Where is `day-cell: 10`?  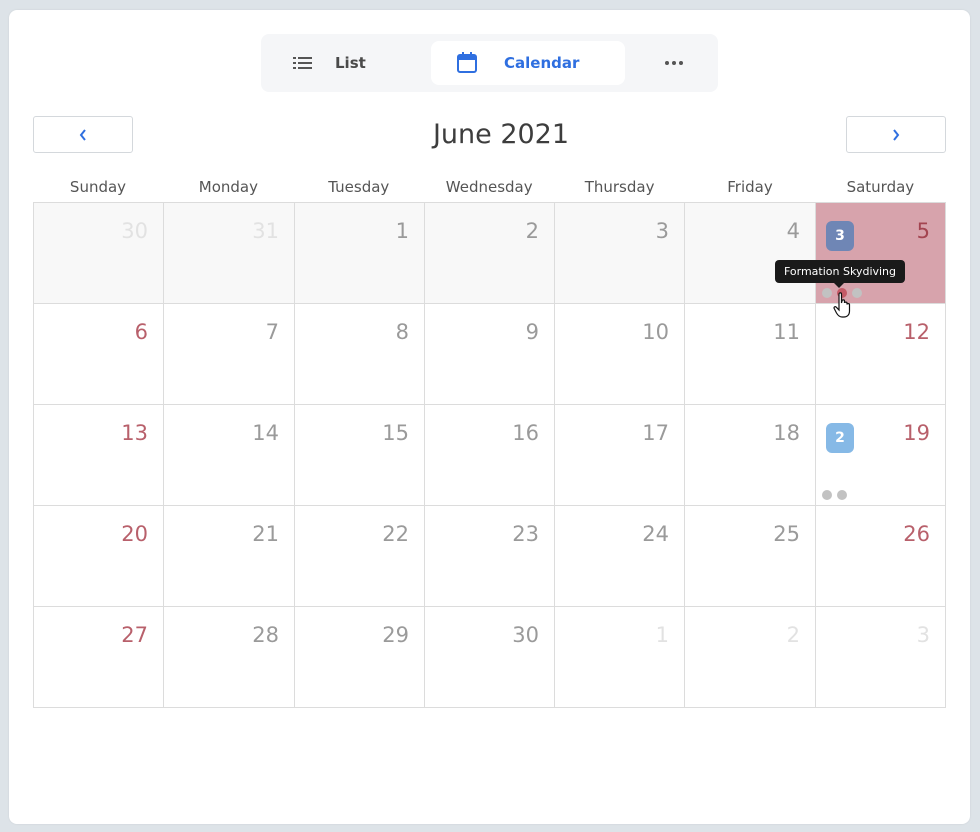
day-cell: 10 is located at coordinates (620, 354).